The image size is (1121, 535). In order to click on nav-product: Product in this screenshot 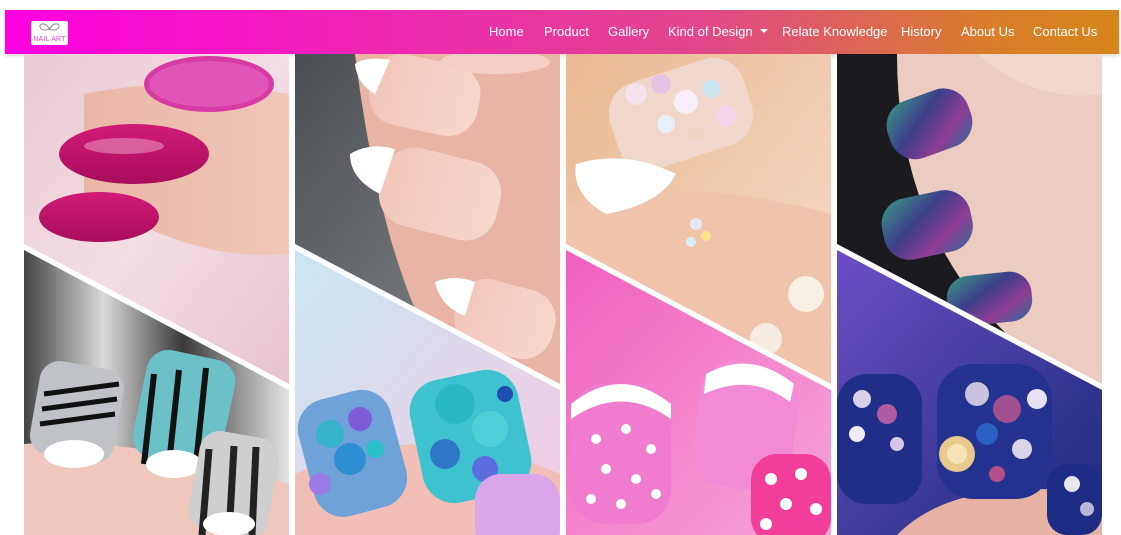, I will do `click(566, 32)`.